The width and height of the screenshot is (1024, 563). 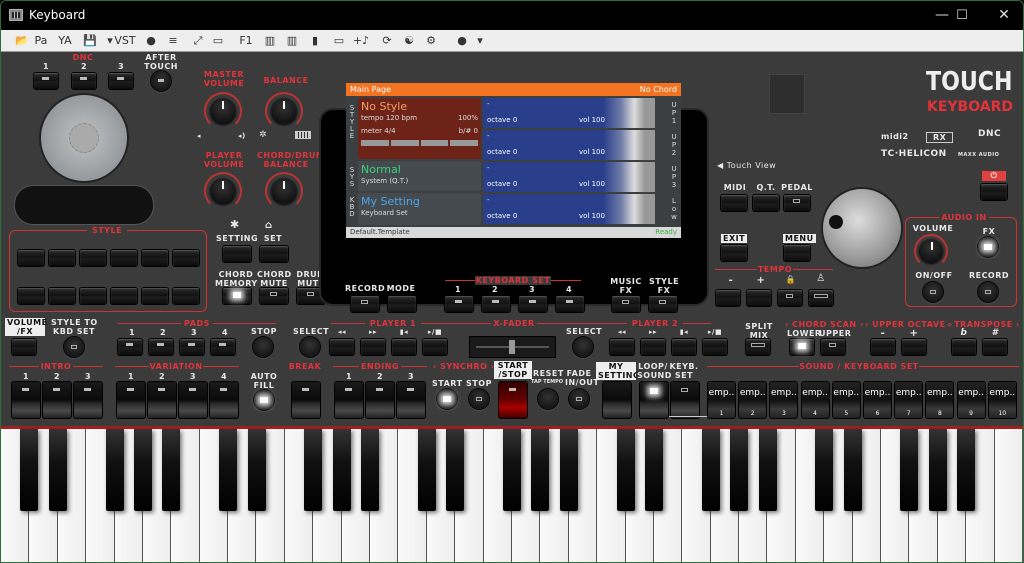 I want to click on chord-scan-lower-button, so click(x=802, y=347).